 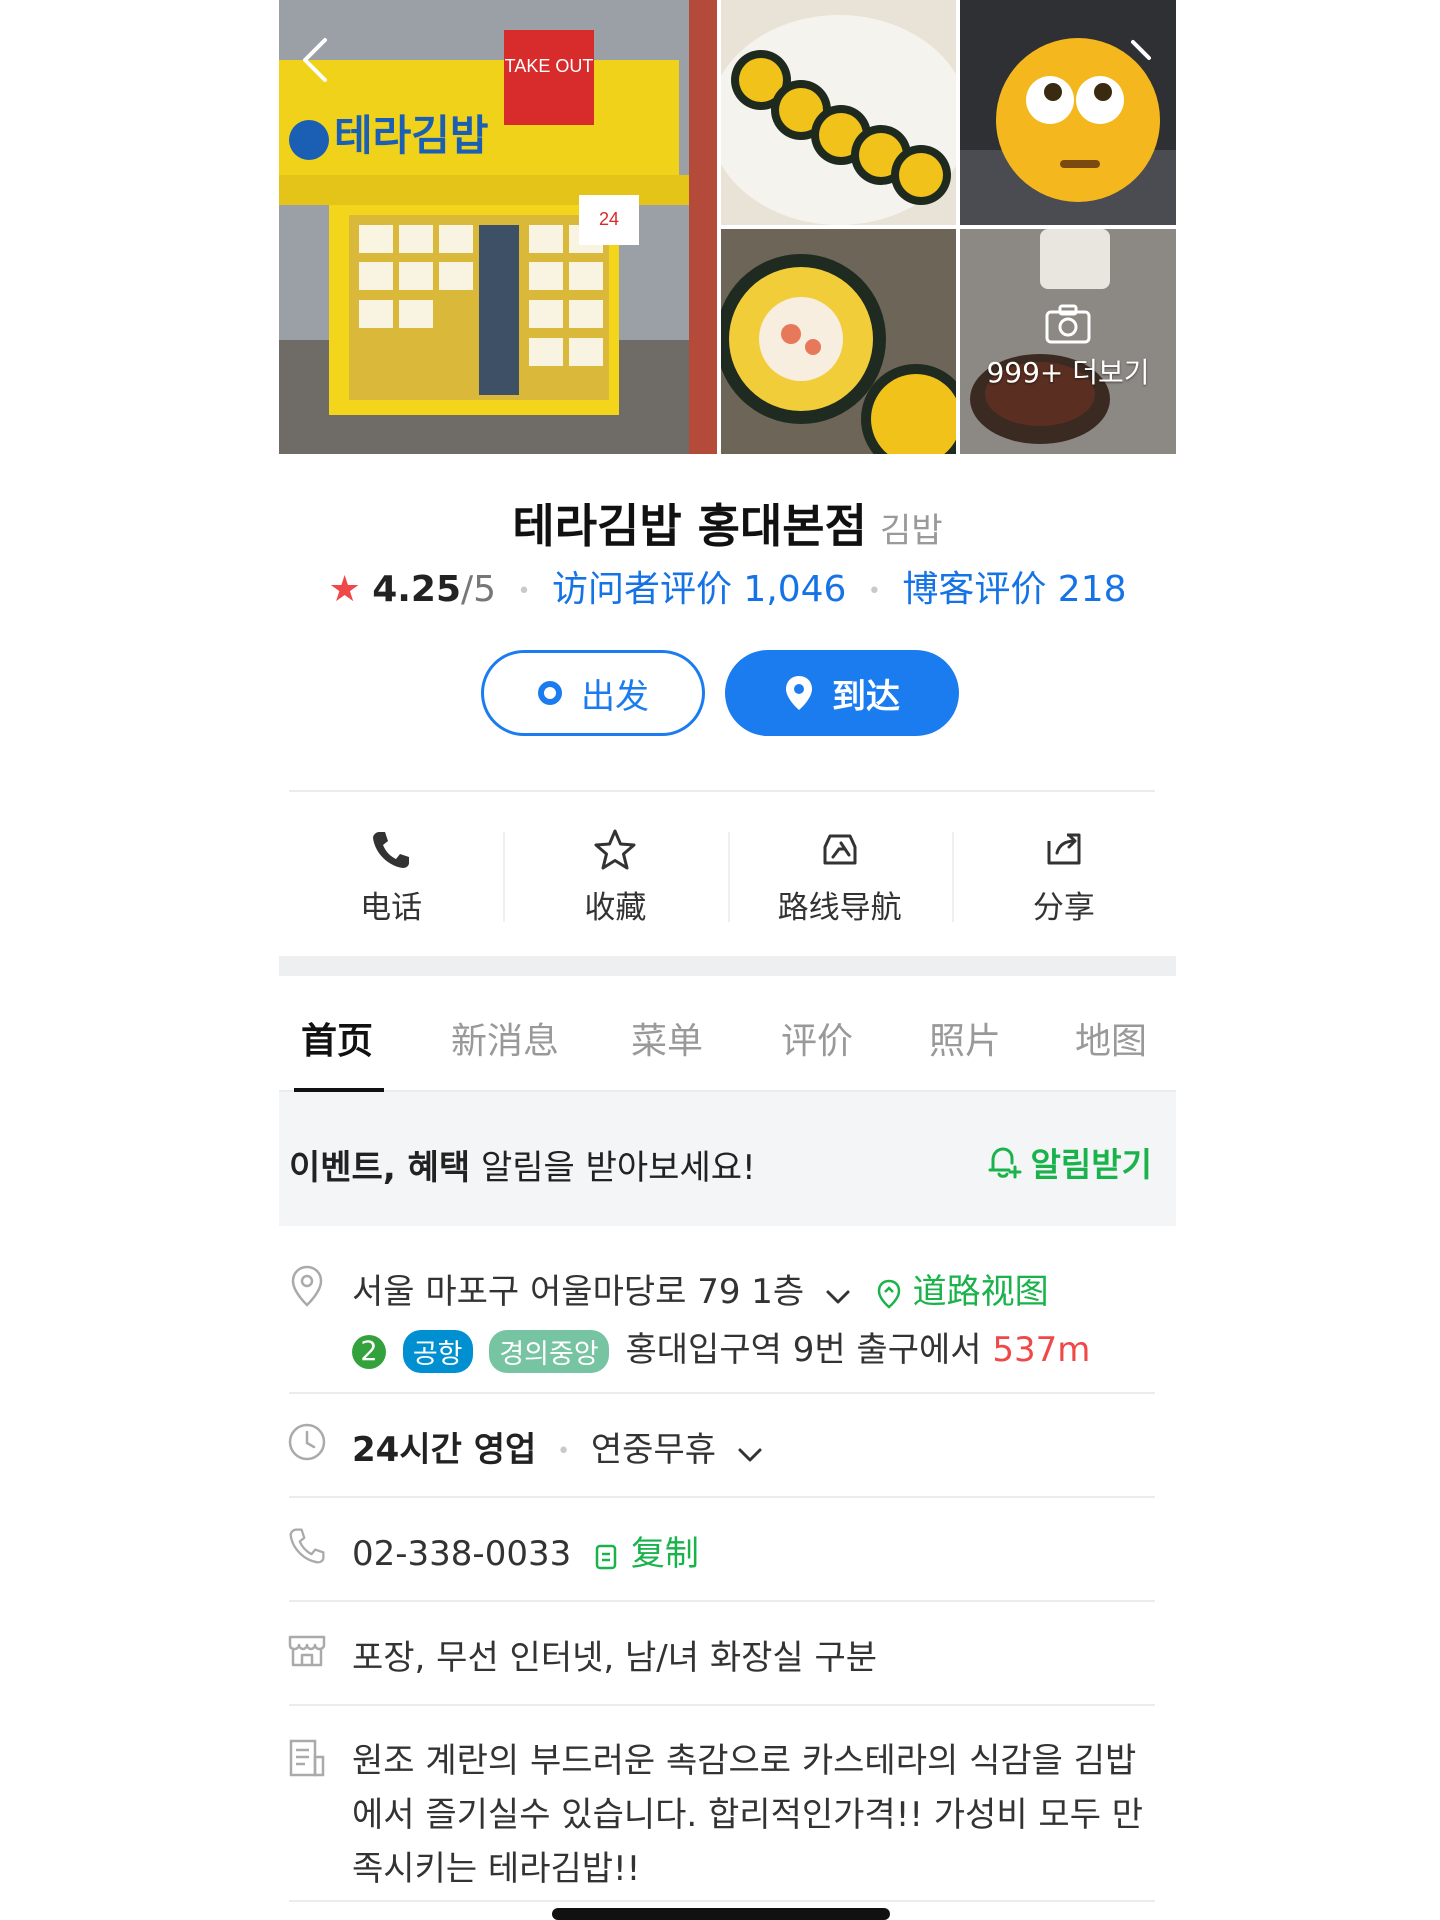 What do you see at coordinates (549, 66) in the screenshot?
I see `svg-text: TAKE OUT` at bounding box center [549, 66].